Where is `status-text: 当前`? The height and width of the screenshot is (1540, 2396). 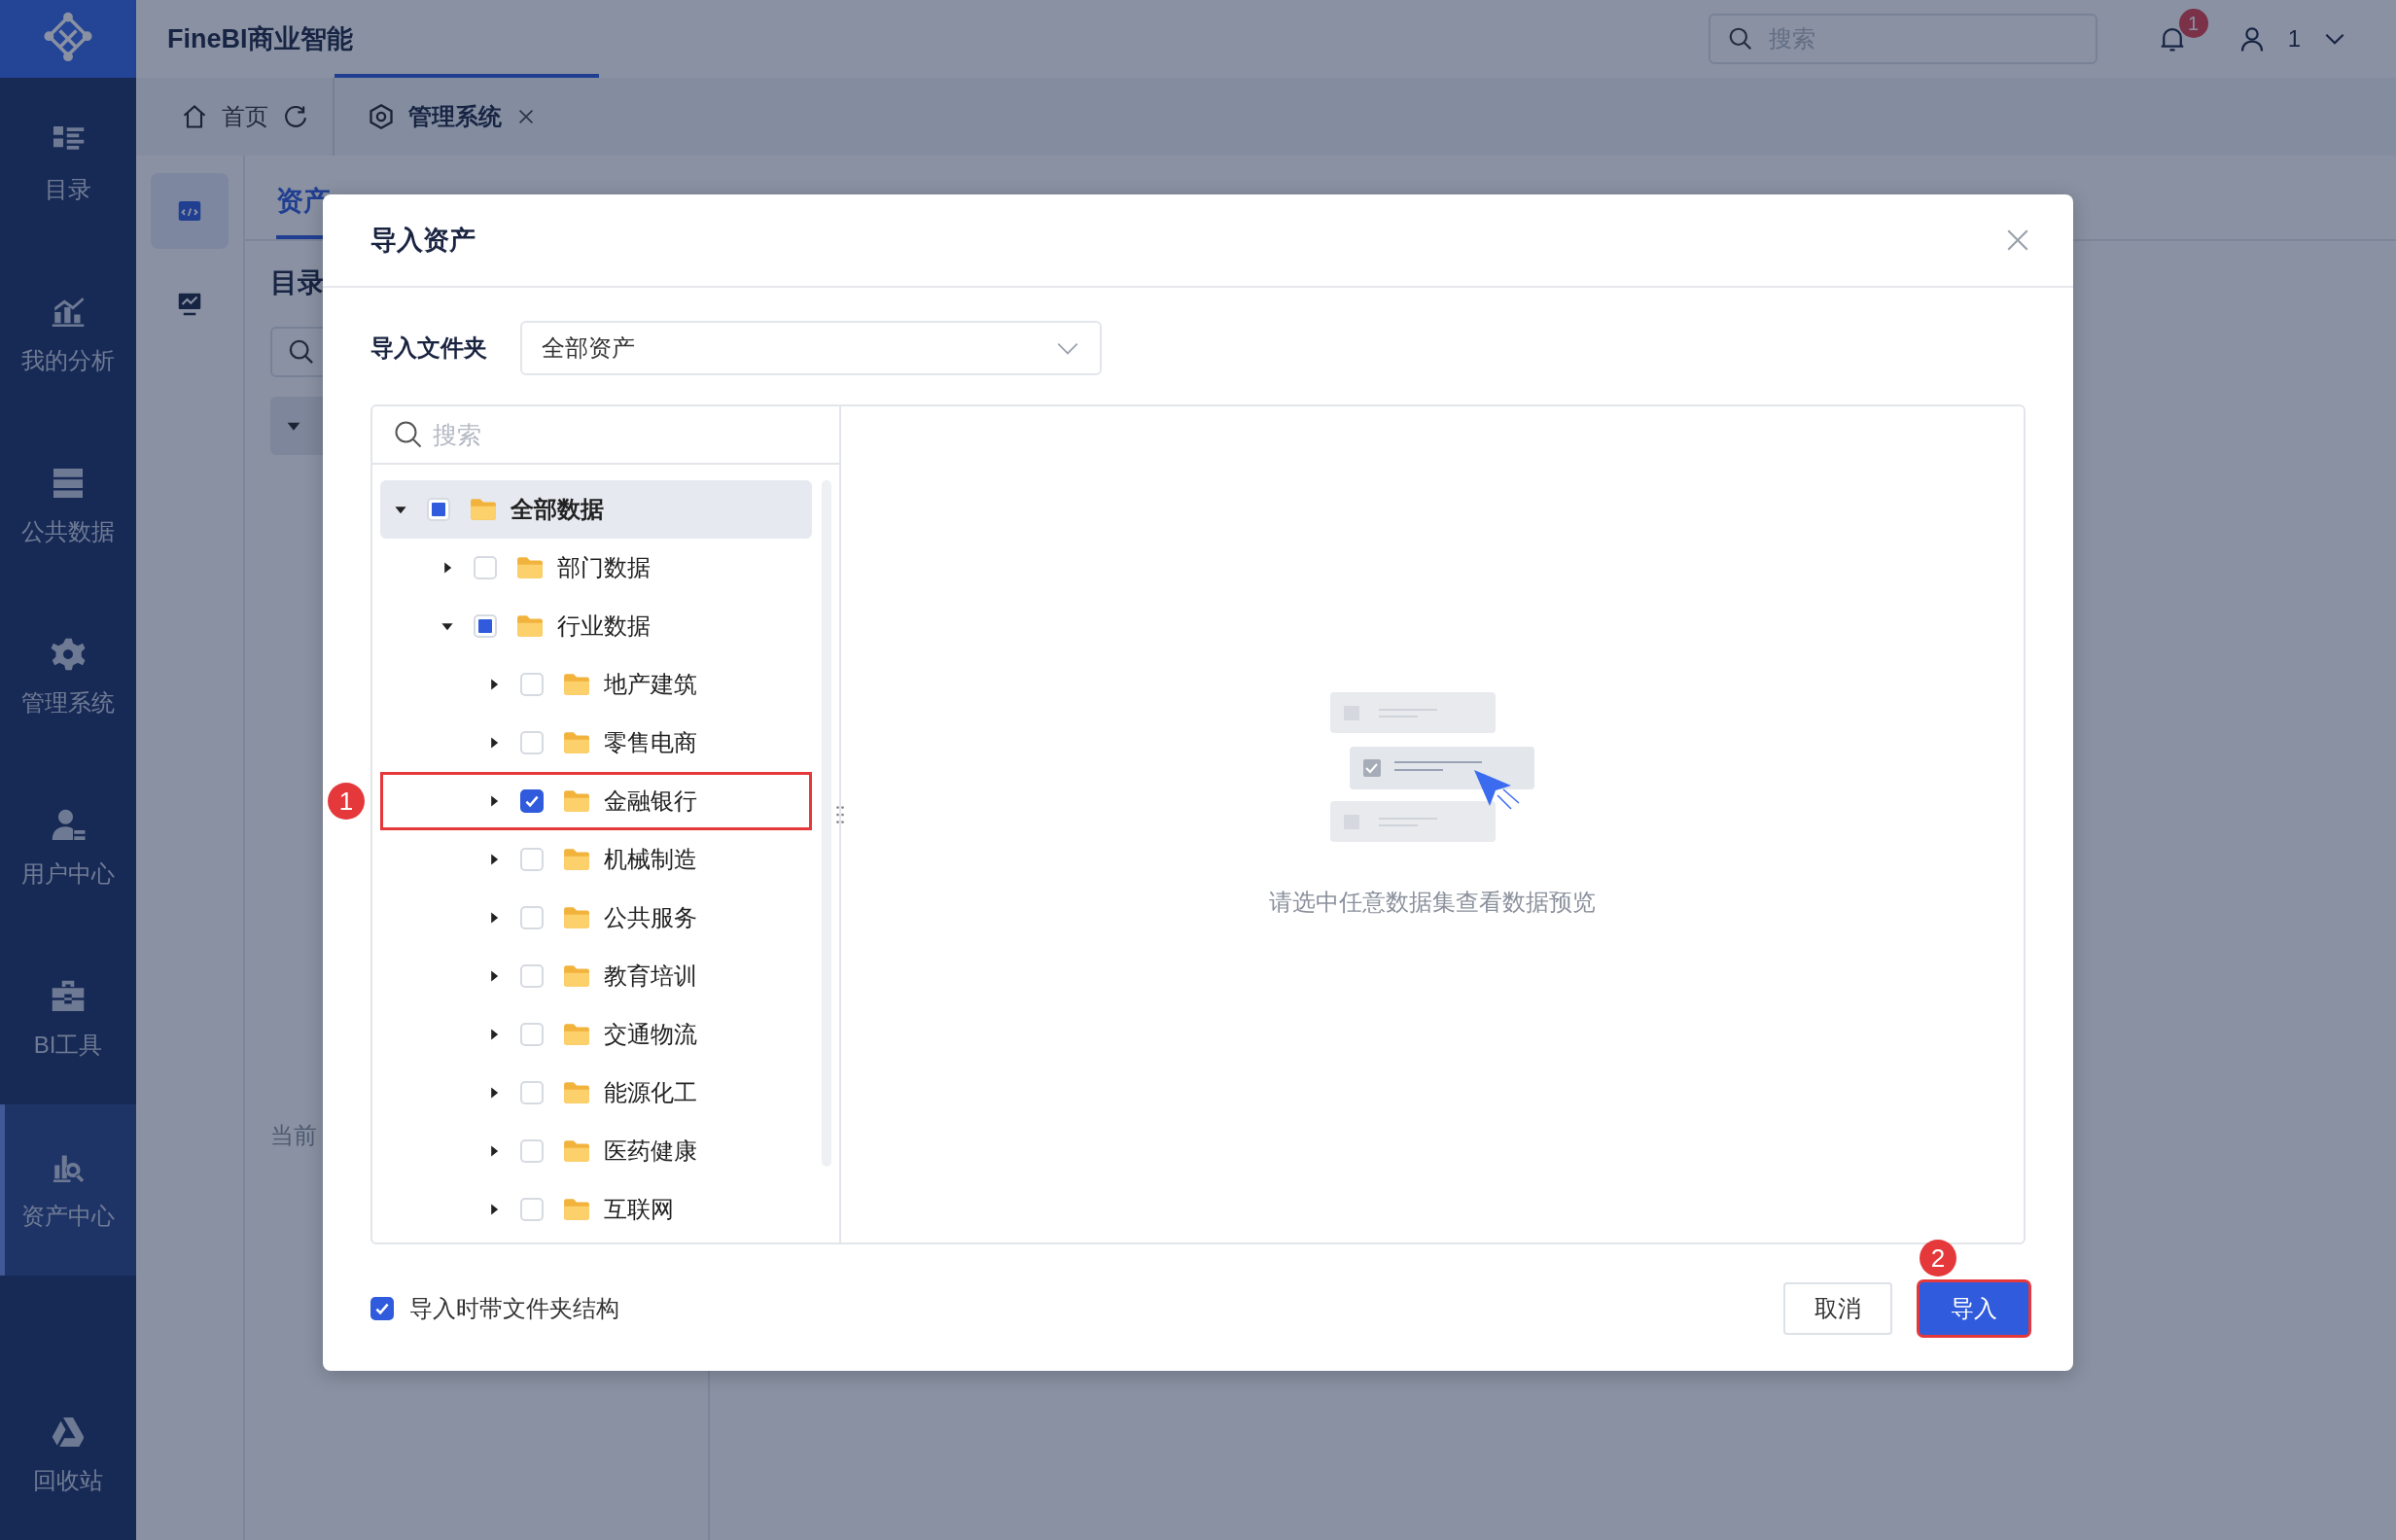 status-text: 当前 is located at coordinates (293, 1135).